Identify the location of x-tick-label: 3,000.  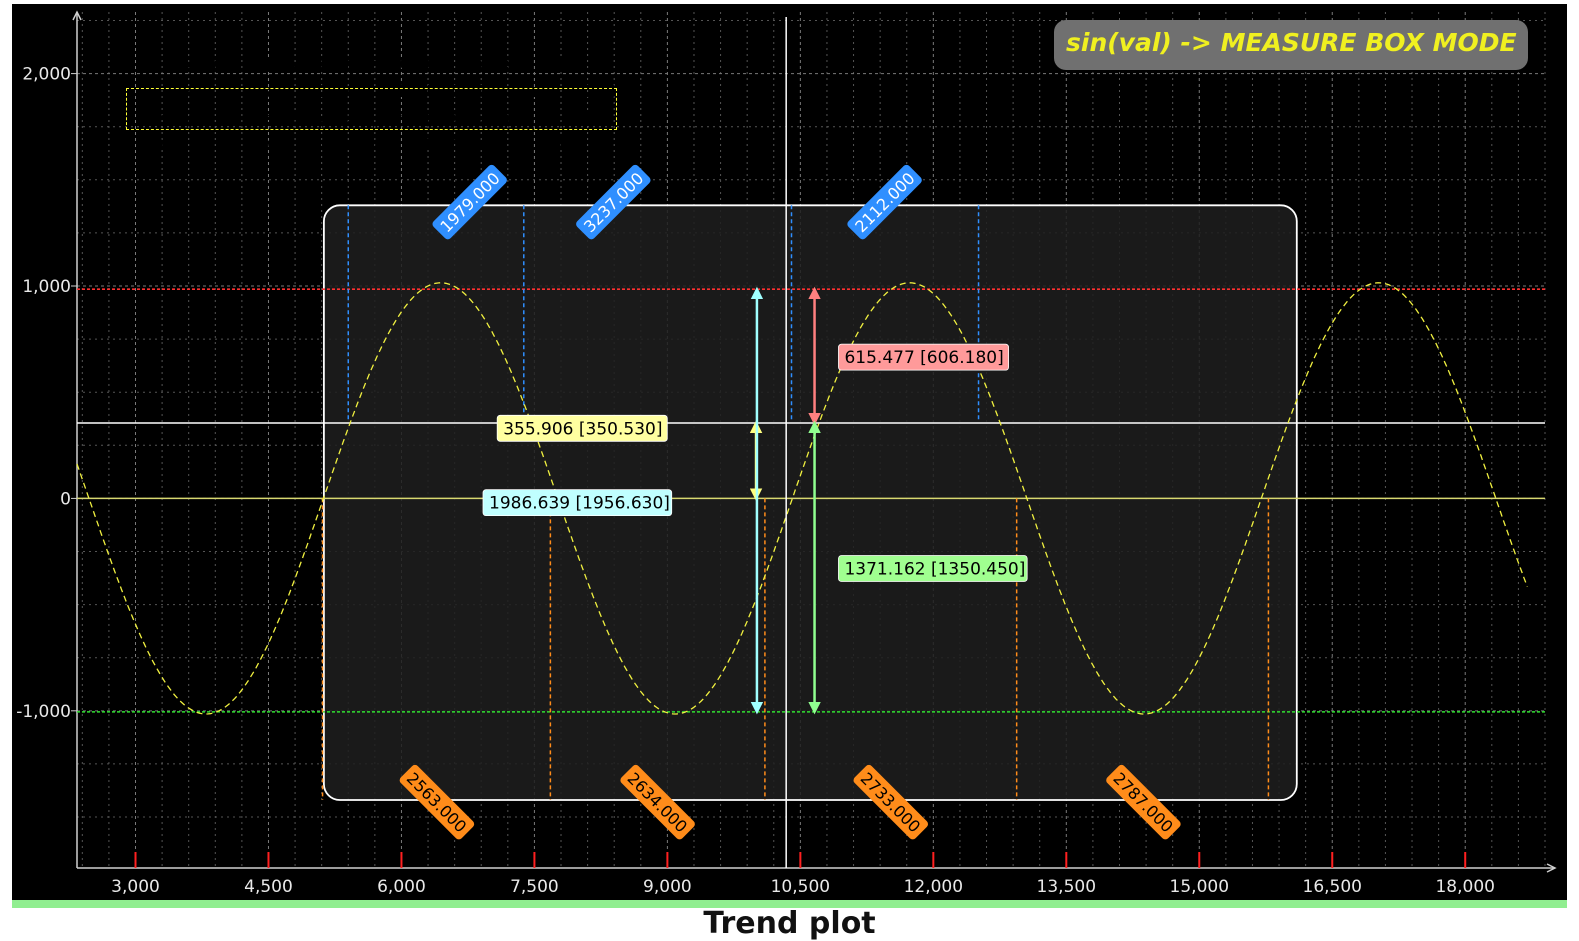
(135, 887).